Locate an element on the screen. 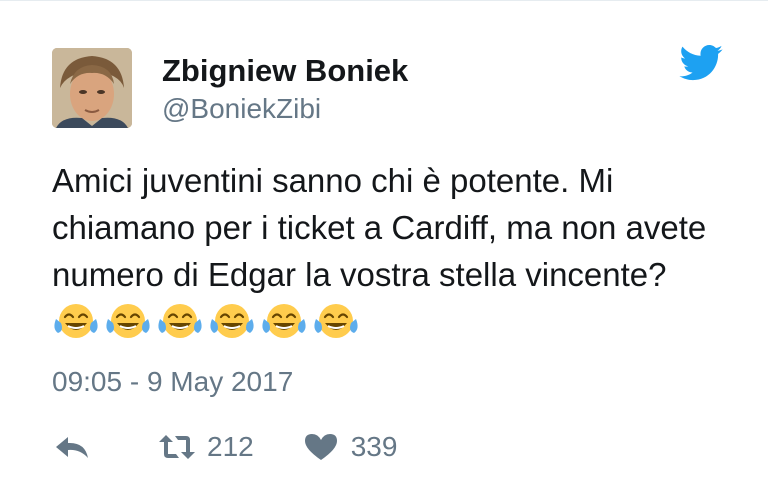 This screenshot has height=494, width=768. reply-button is located at coordinates (77, 447).